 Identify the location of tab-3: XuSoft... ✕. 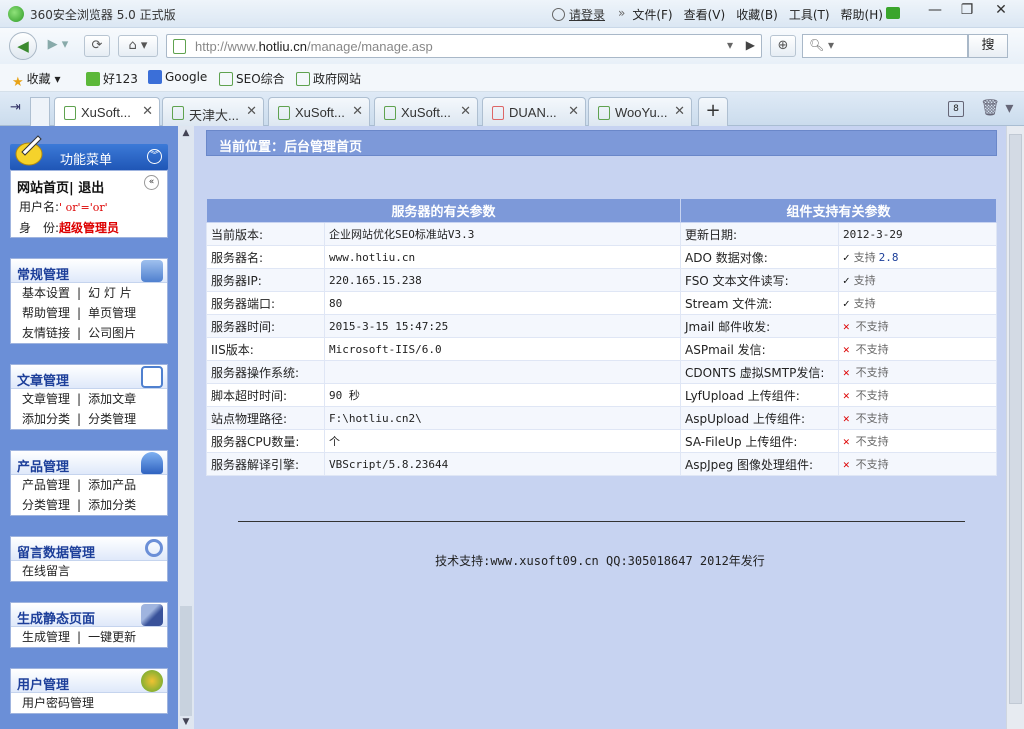
(319, 111).